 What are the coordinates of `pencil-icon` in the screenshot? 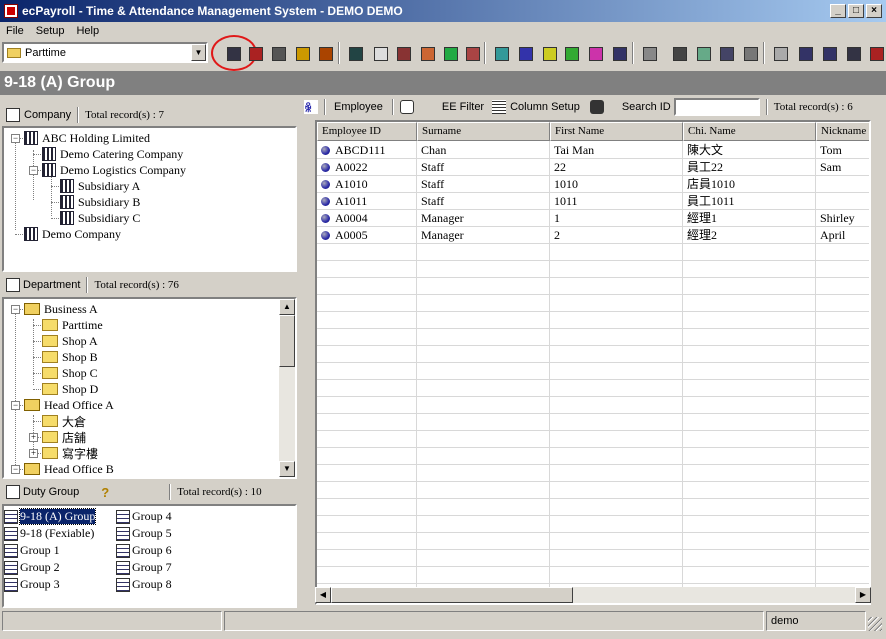 It's located at (595, 53).